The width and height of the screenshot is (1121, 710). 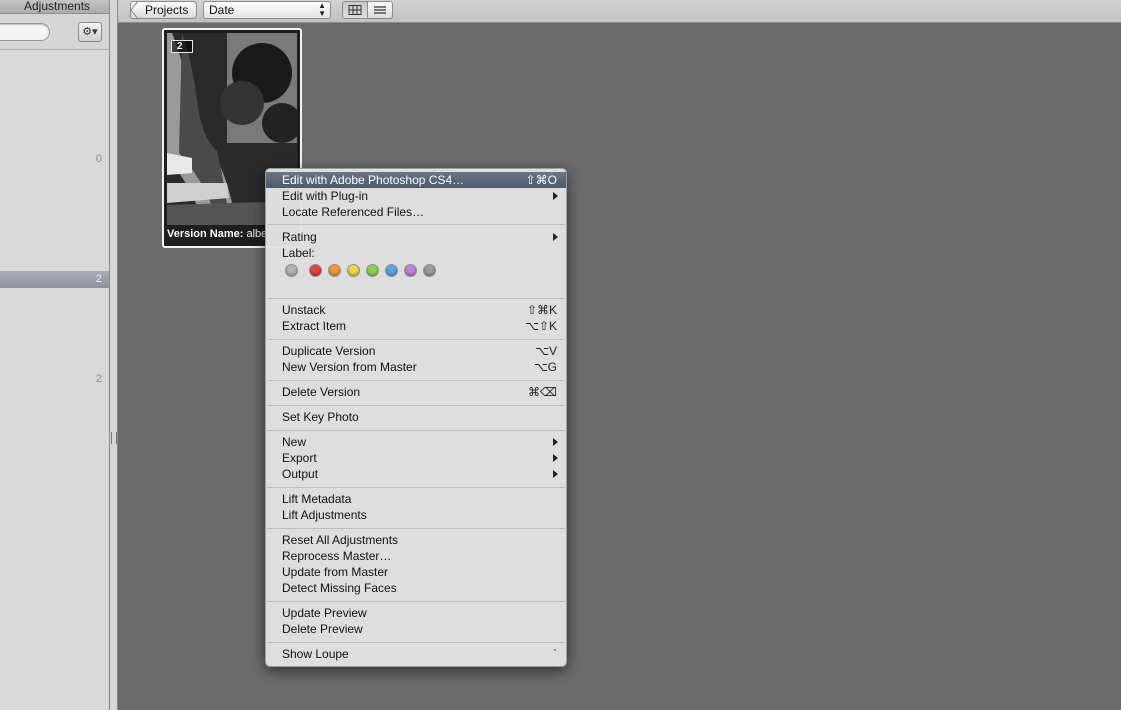 I want to click on view-mode-segmented, so click(x=367, y=10).